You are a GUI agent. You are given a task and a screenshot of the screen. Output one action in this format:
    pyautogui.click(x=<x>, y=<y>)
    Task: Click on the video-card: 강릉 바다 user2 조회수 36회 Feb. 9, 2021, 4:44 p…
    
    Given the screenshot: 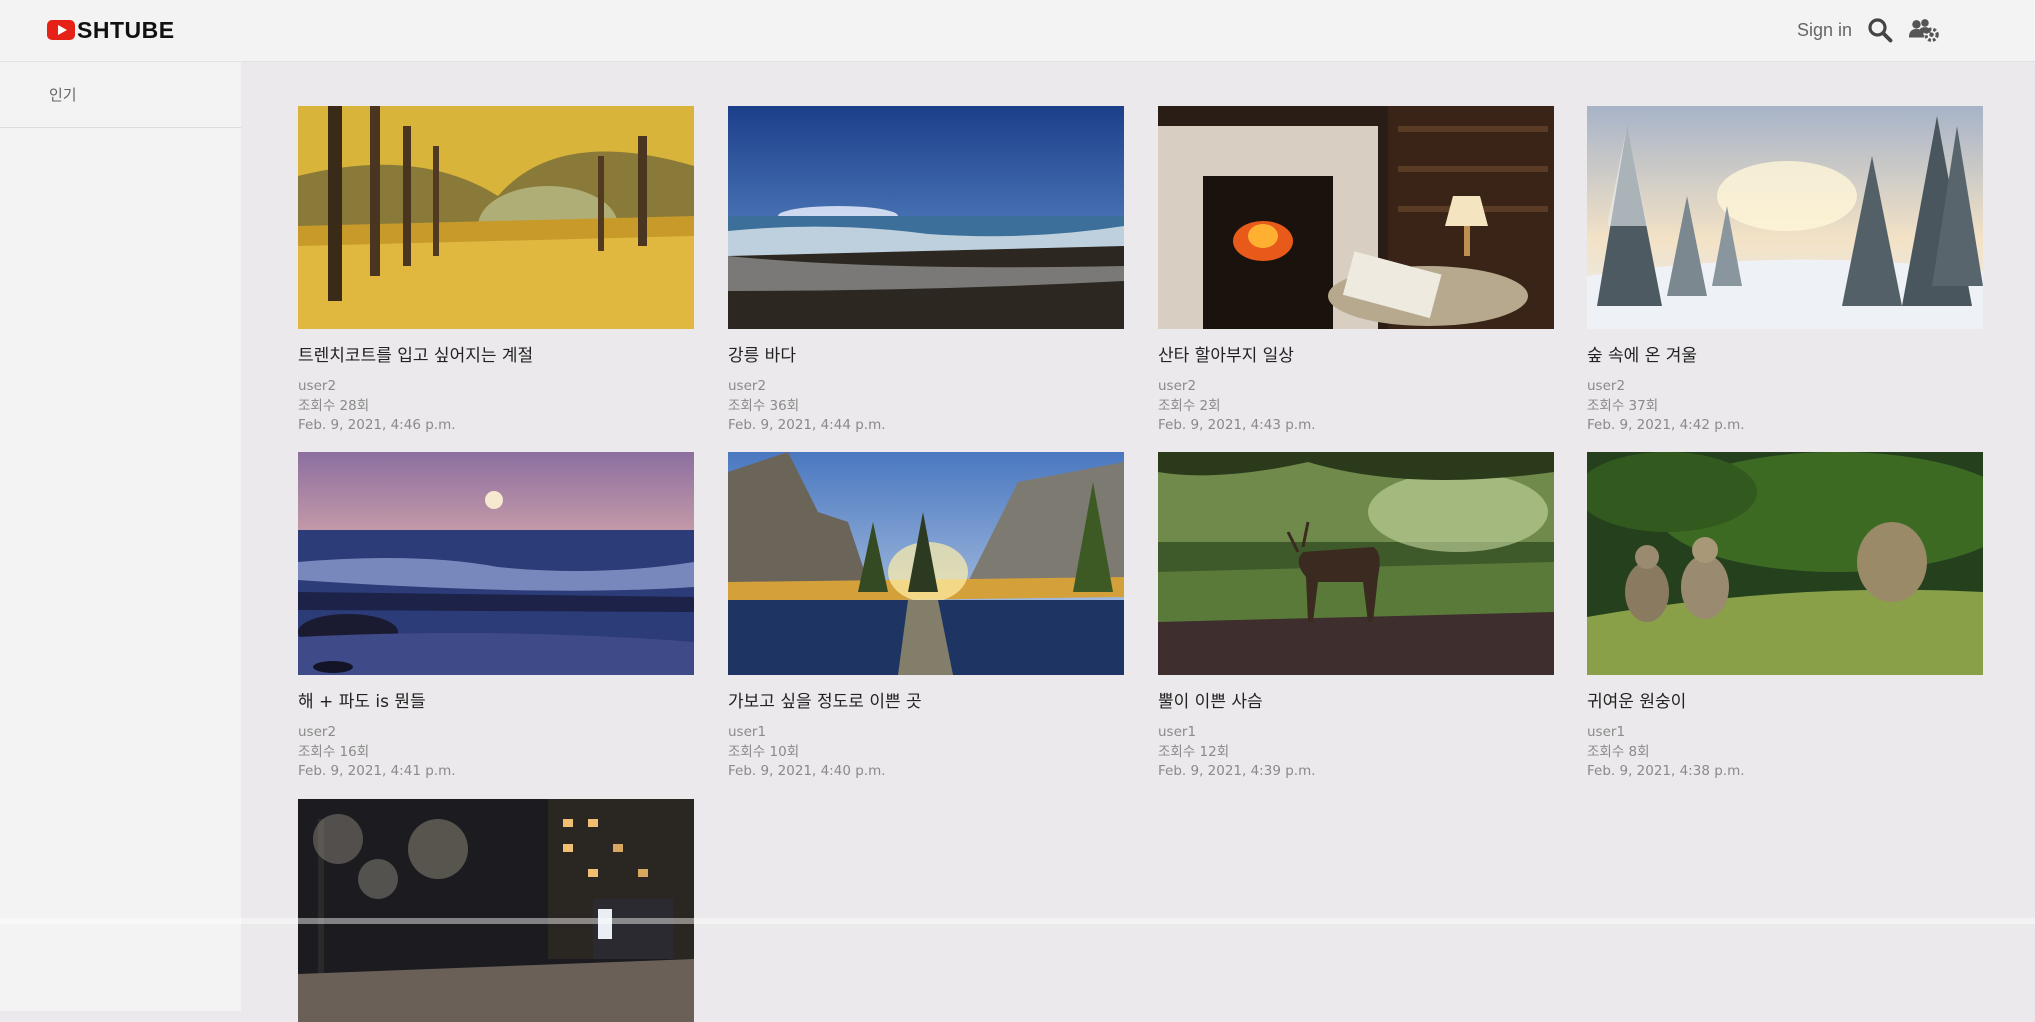 What is the action you would take?
    pyautogui.click(x=926, y=271)
    